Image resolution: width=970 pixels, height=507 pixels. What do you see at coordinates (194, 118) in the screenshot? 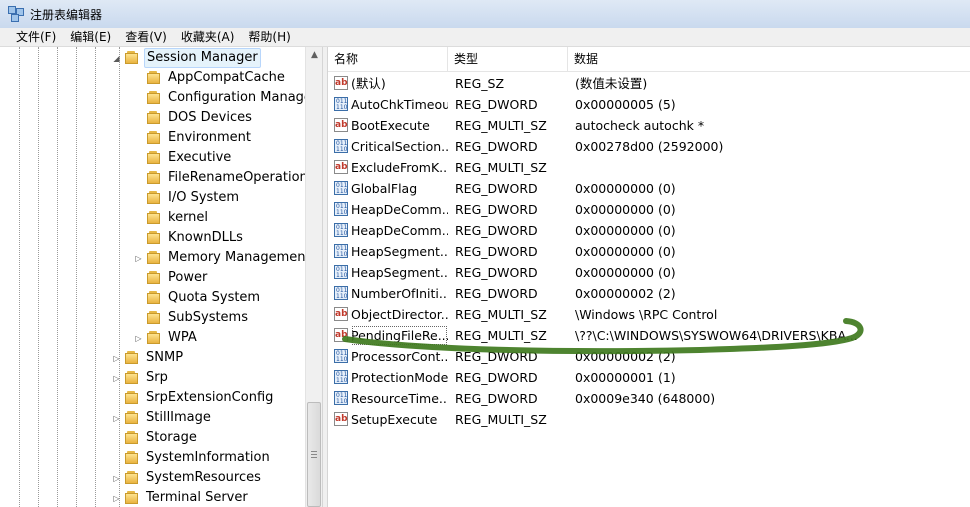
I see `tree-node: DOS Devices` at bounding box center [194, 118].